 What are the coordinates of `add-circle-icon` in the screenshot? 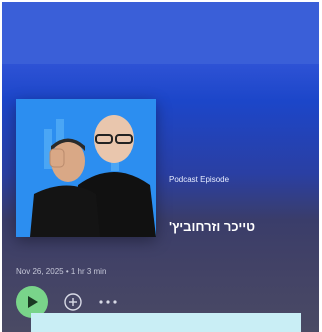 It's located at (73, 302).